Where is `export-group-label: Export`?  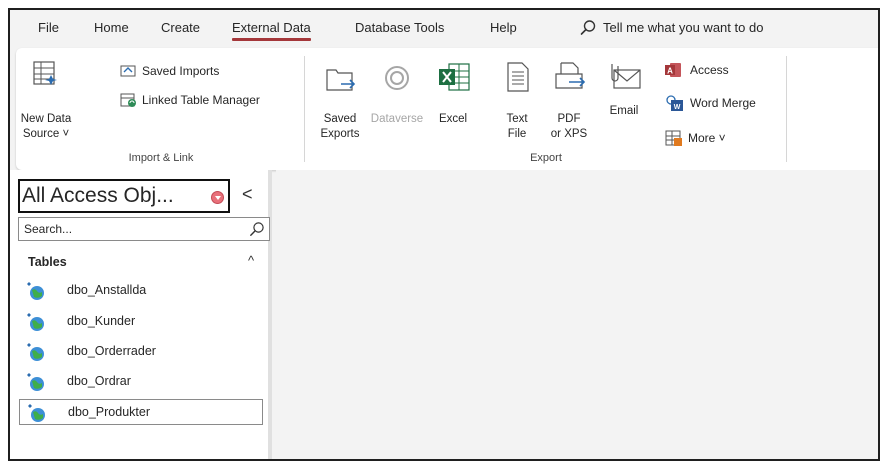
export-group-label: Export is located at coordinates (546, 158).